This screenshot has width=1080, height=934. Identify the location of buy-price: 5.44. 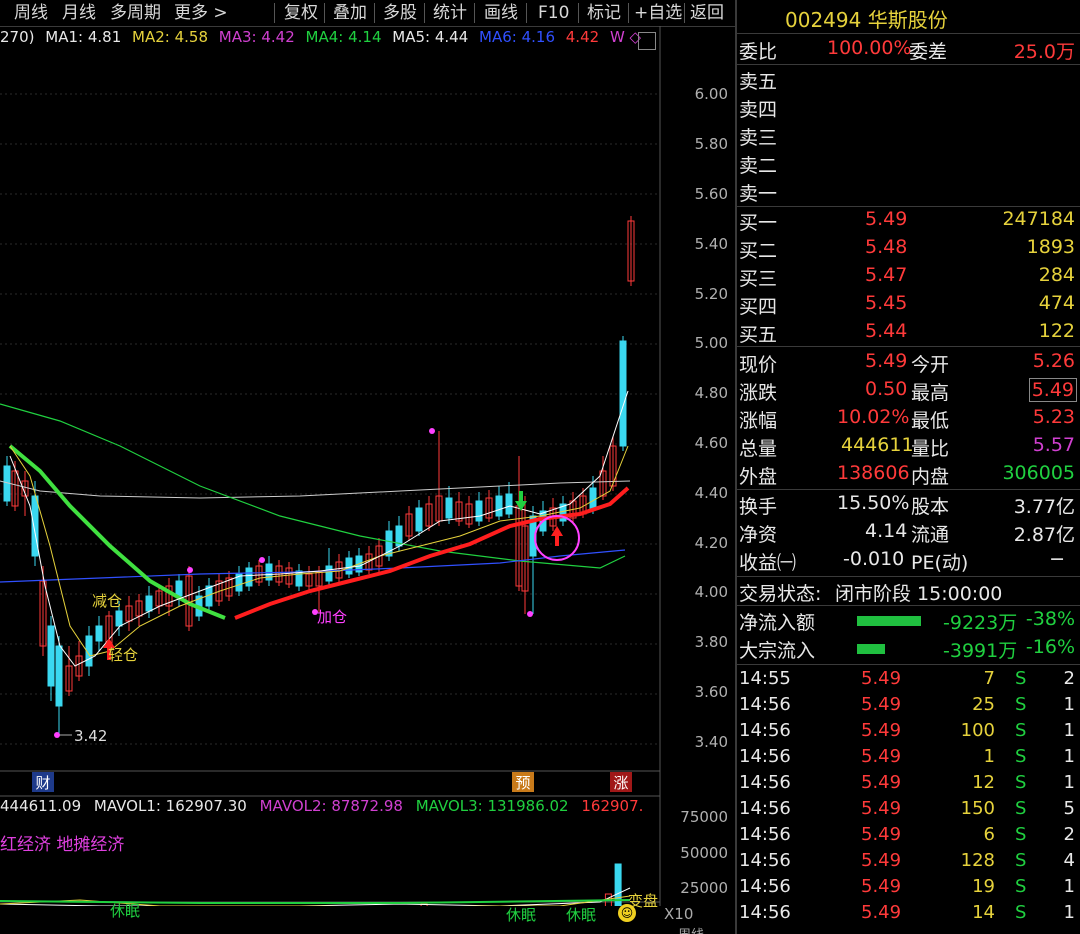
(886, 331).